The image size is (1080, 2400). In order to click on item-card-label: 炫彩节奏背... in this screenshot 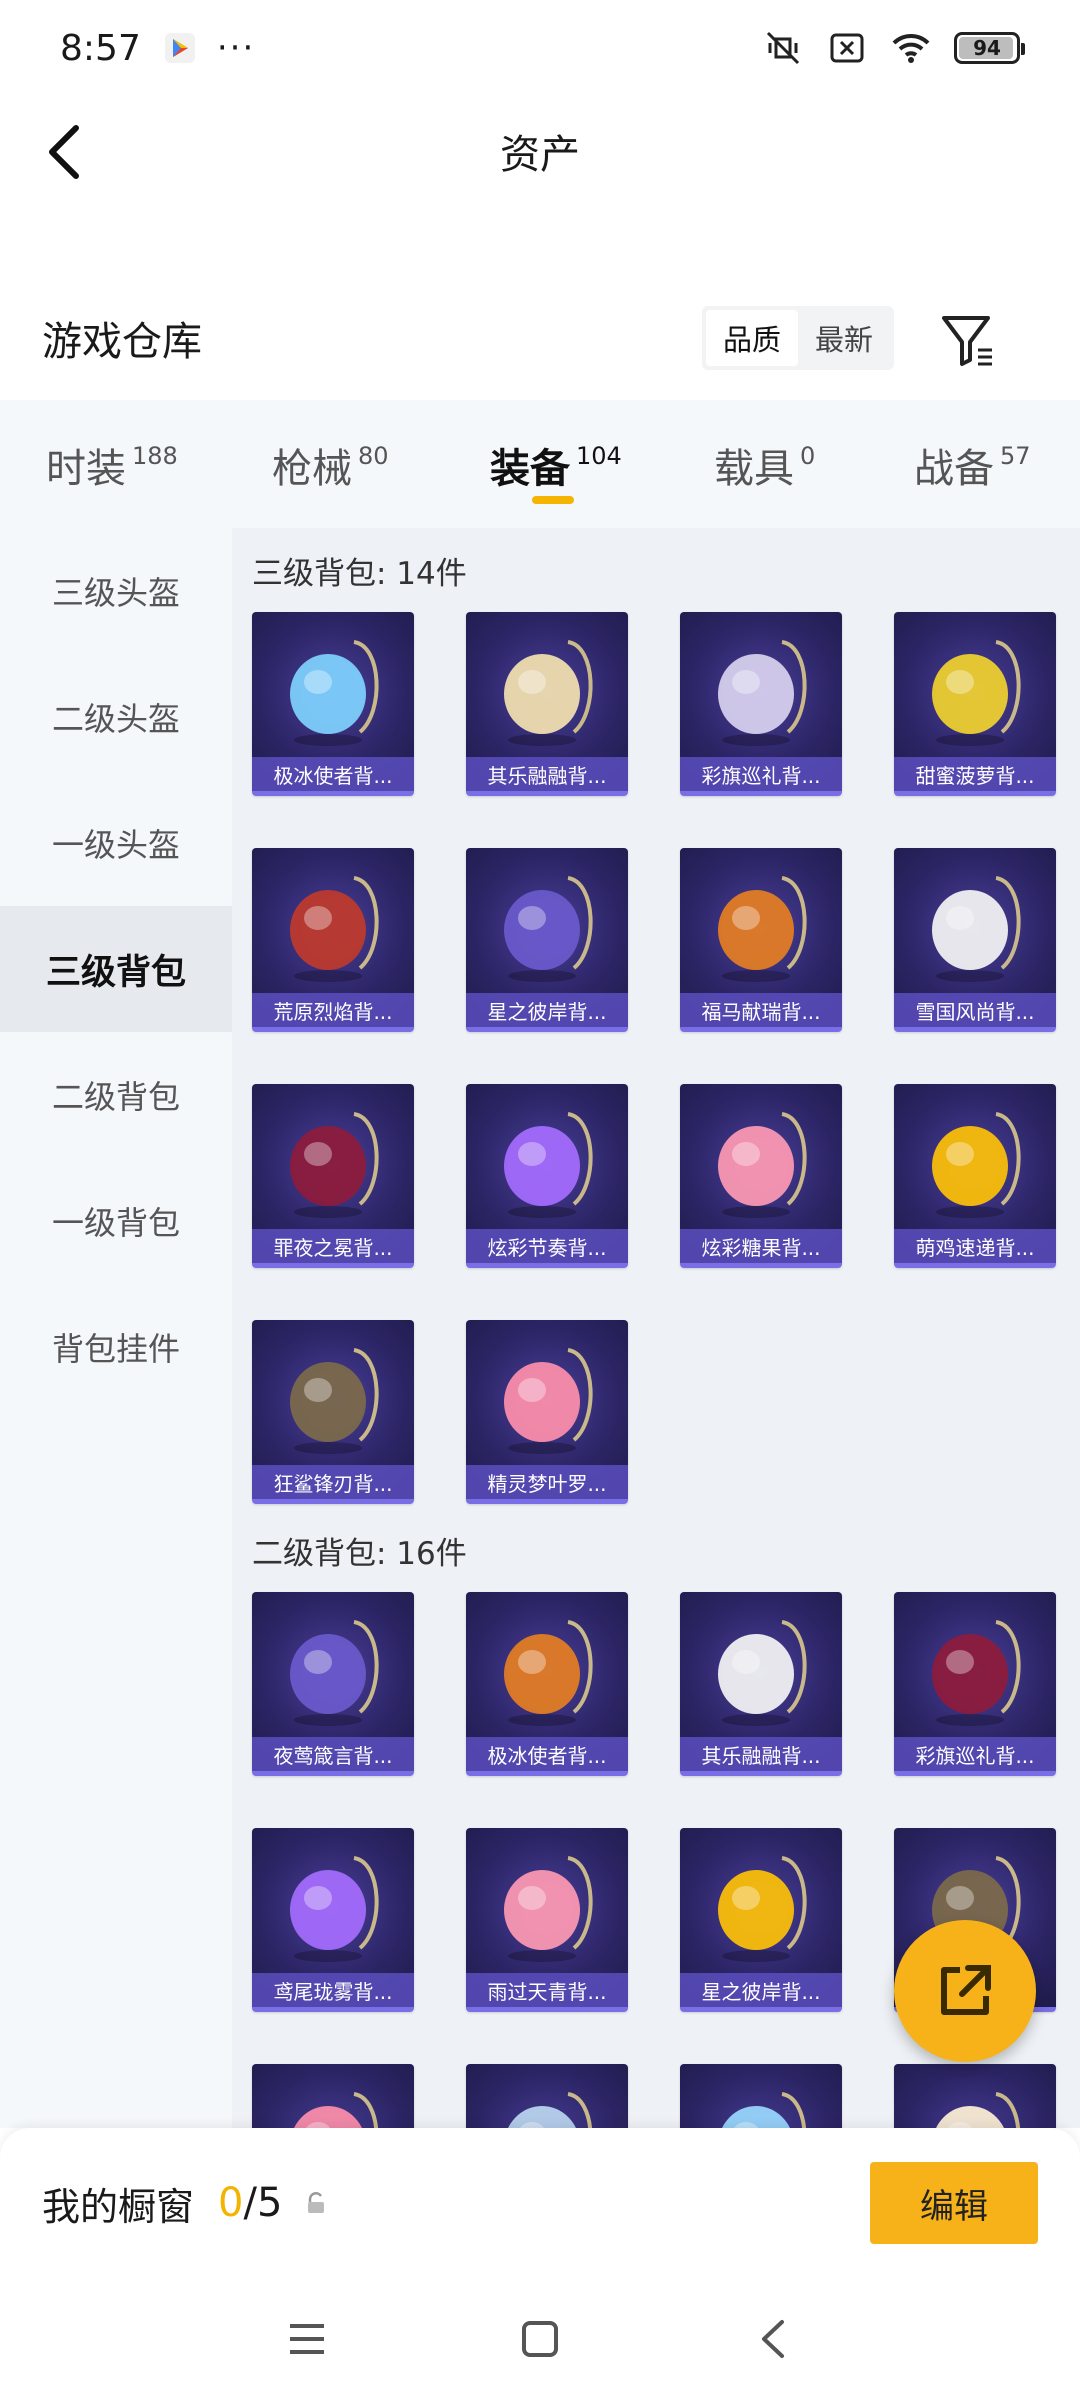, I will do `click(547, 1246)`.